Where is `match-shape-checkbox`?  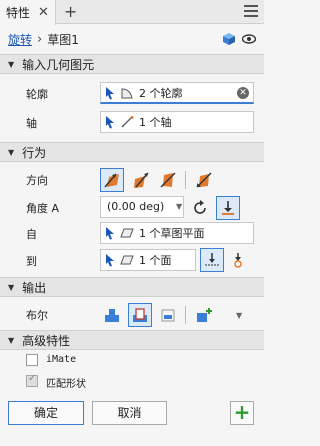 match-shape-checkbox is located at coordinates (32, 380).